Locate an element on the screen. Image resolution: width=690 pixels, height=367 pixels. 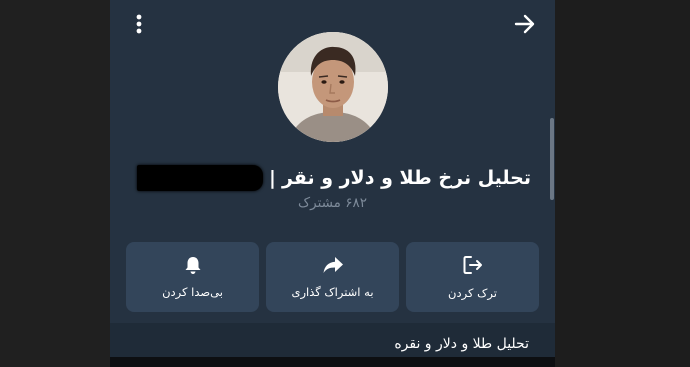
arrow-right-icon is located at coordinates (524, 24).